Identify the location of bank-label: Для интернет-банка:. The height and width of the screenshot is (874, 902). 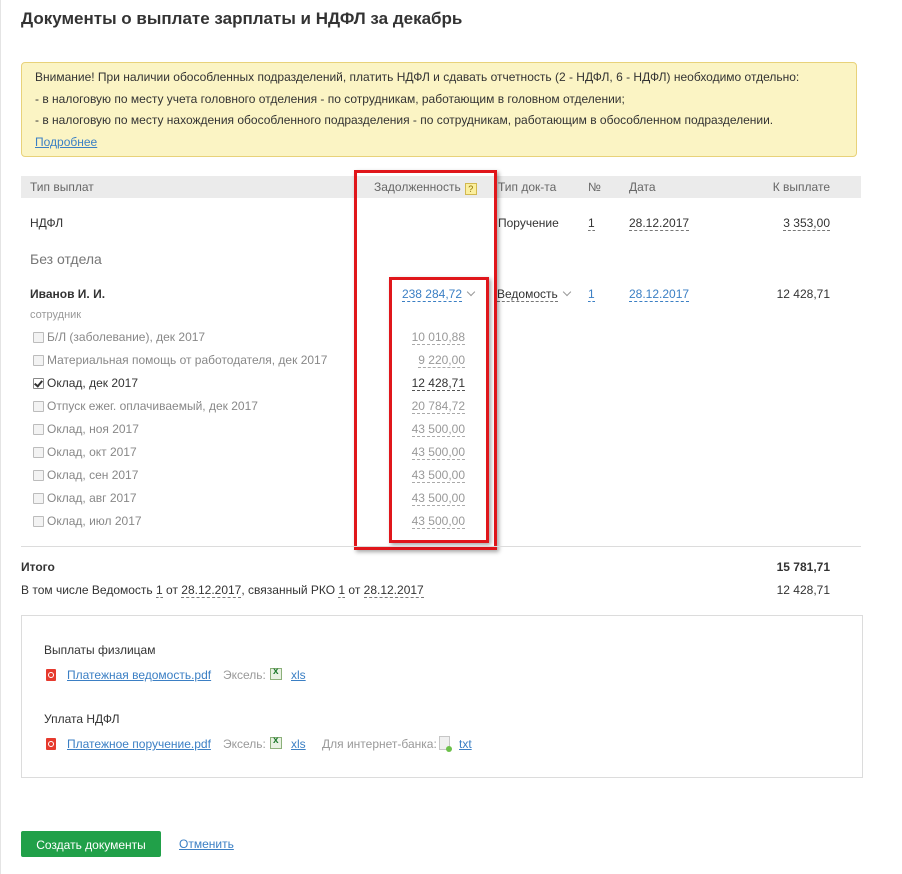
(379, 744).